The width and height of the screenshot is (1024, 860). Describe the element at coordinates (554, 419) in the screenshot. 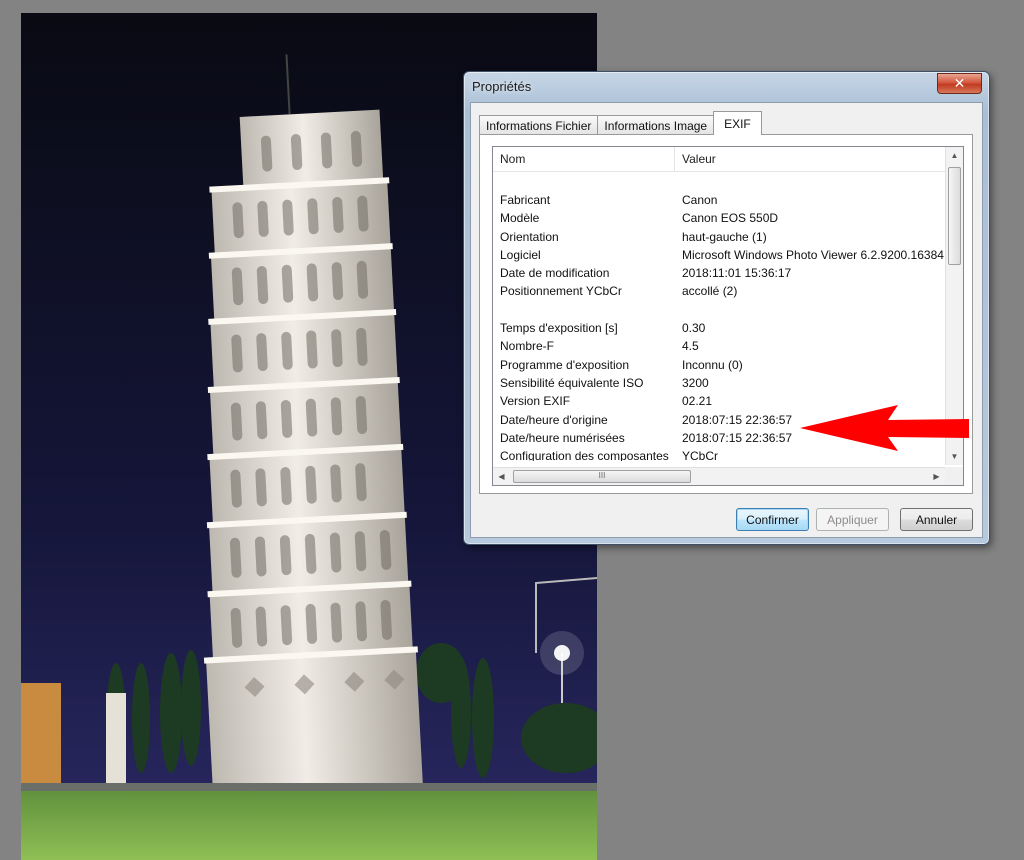

I see `row-name: Date/heure d'origine` at that location.